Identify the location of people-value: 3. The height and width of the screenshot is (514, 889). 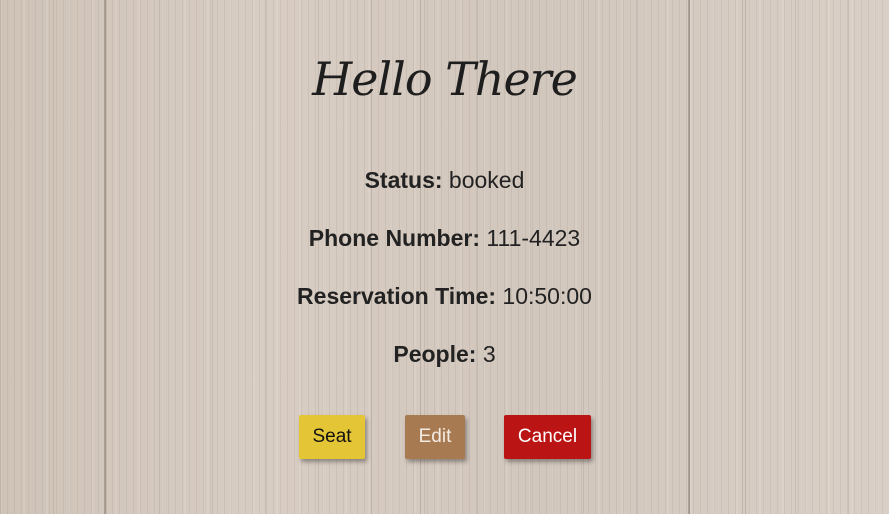
(486, 354).